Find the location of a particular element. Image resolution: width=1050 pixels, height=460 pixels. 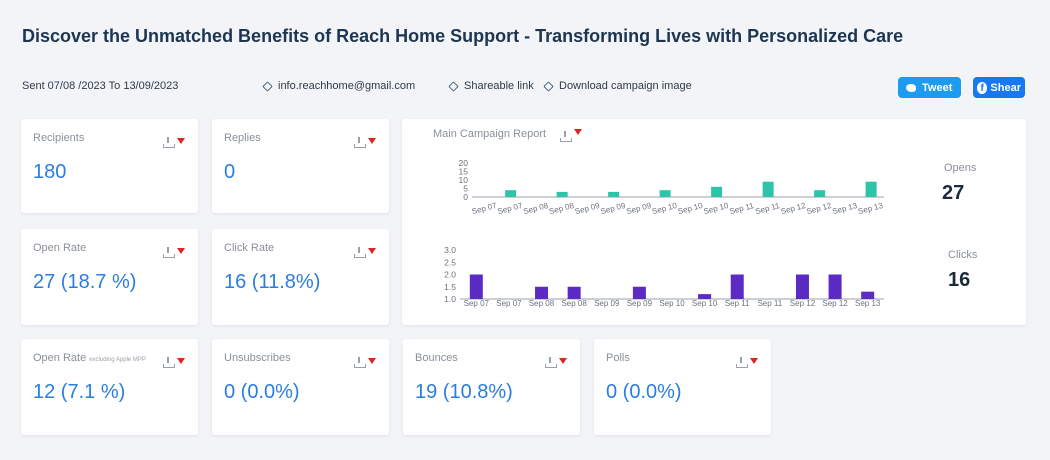

y-tick-label: 15 is located at coordinates (464, 172).